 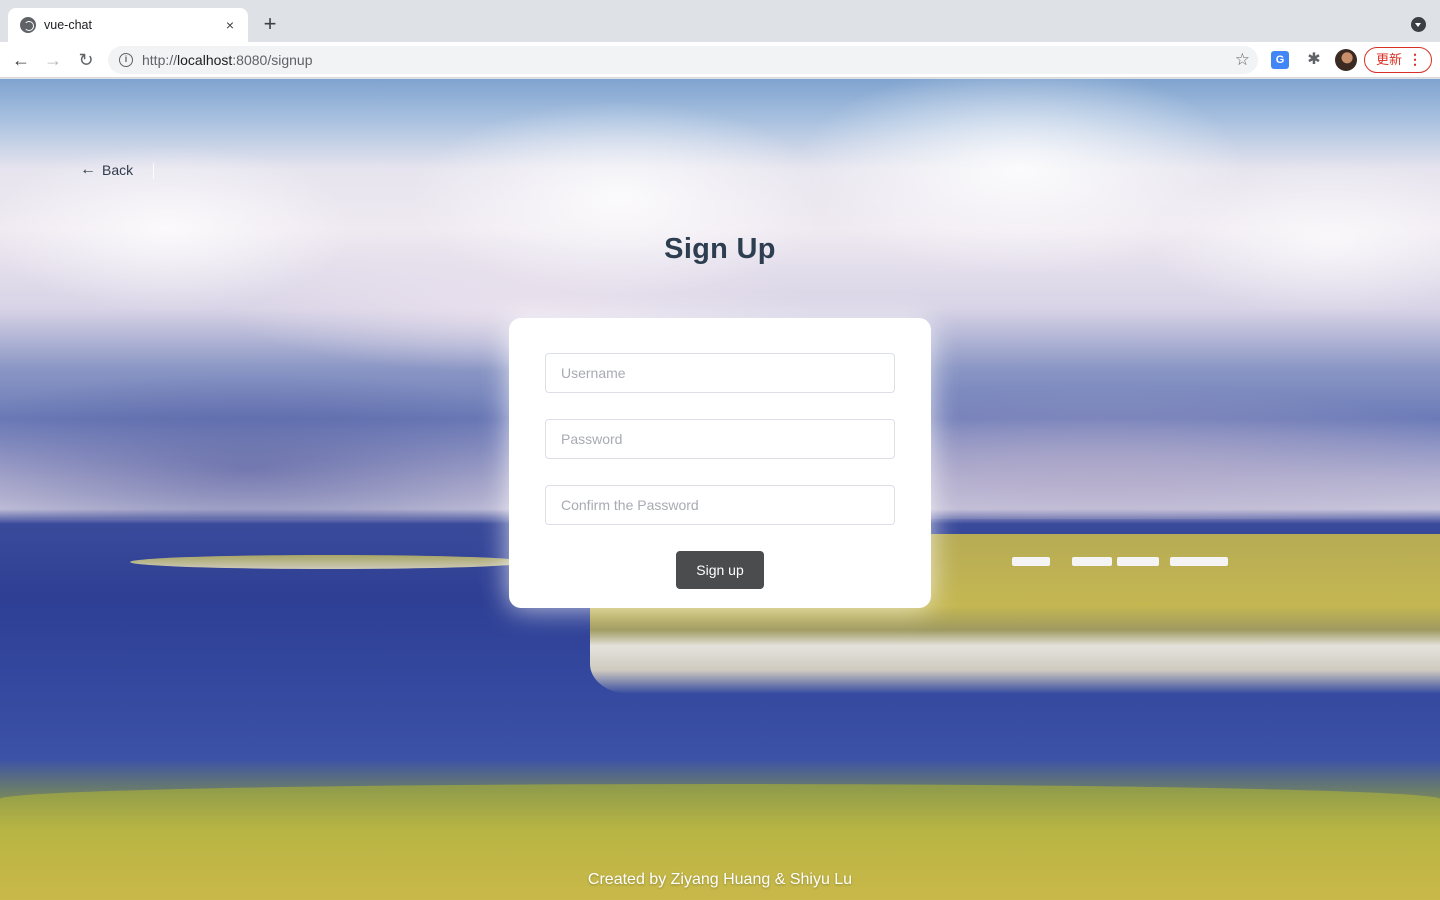 I want to click on profile-avatar, so click(x=1346, y=60).